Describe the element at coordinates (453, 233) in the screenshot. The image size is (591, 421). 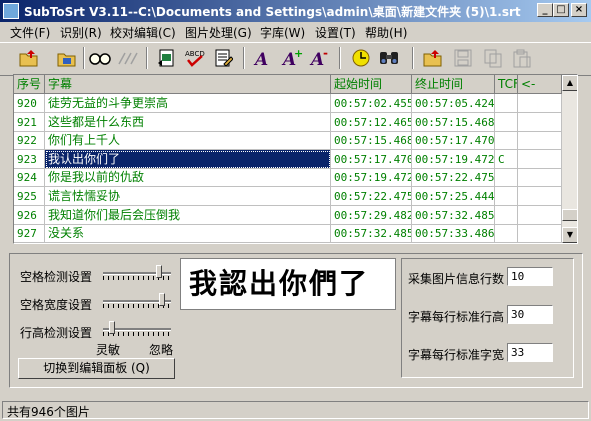
I see `cell-end-time: 00:57:33.486` at that location.